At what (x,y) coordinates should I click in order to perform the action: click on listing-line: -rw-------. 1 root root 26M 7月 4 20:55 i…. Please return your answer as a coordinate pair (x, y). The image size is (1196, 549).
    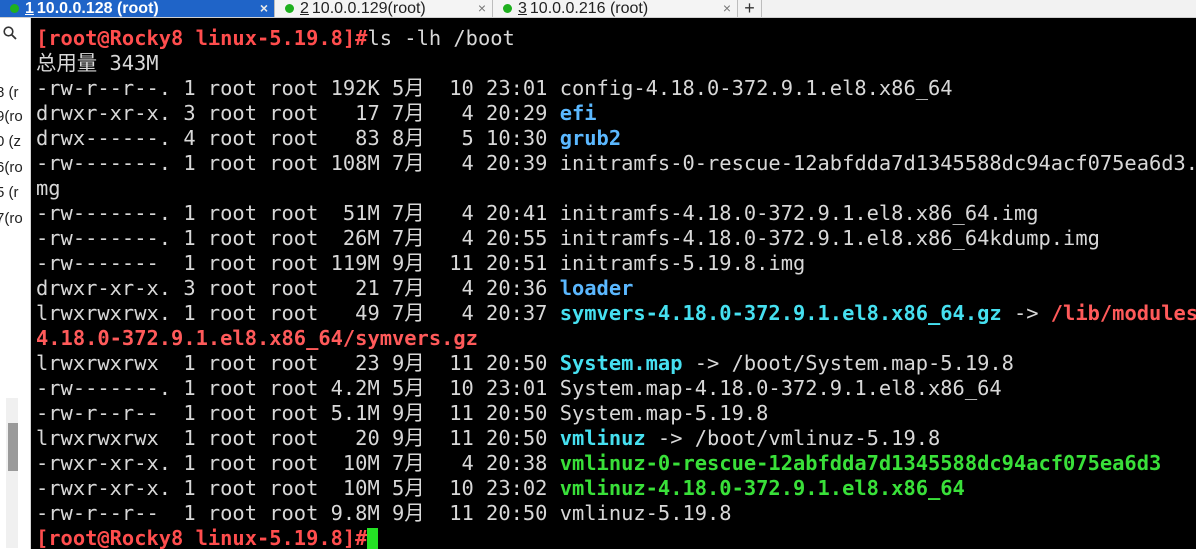
    Looking at the image, I should click on (568, 238).